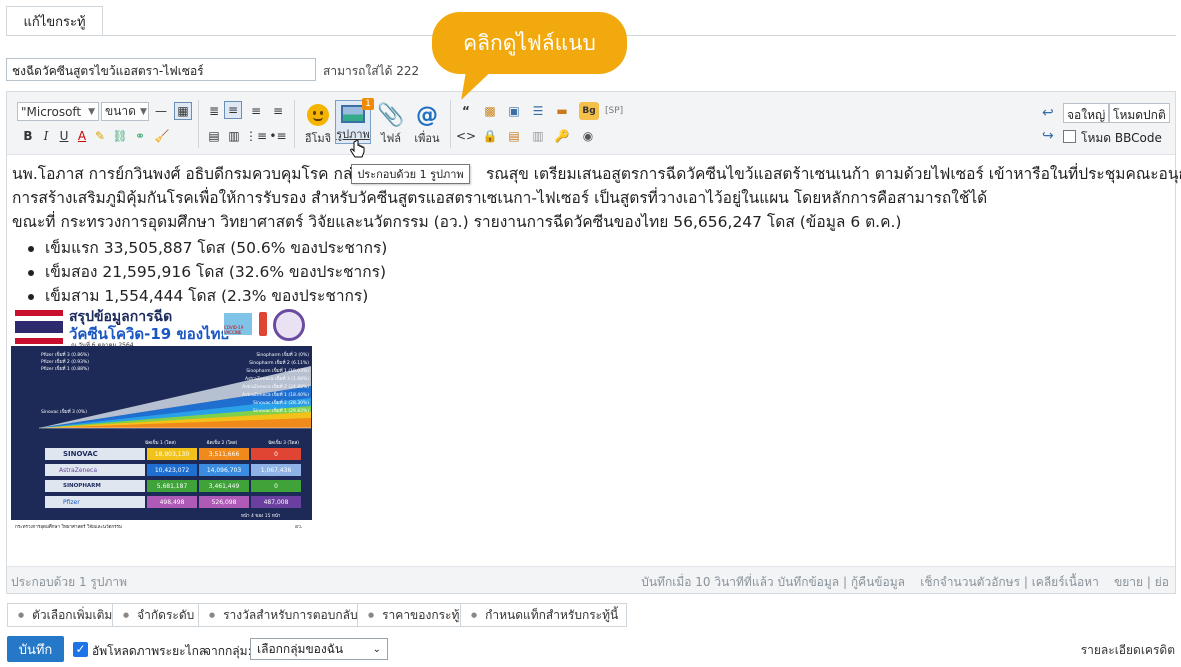  I want to click on credit-details-link: รายละเอียดเครดิต, so click(1128, 650).